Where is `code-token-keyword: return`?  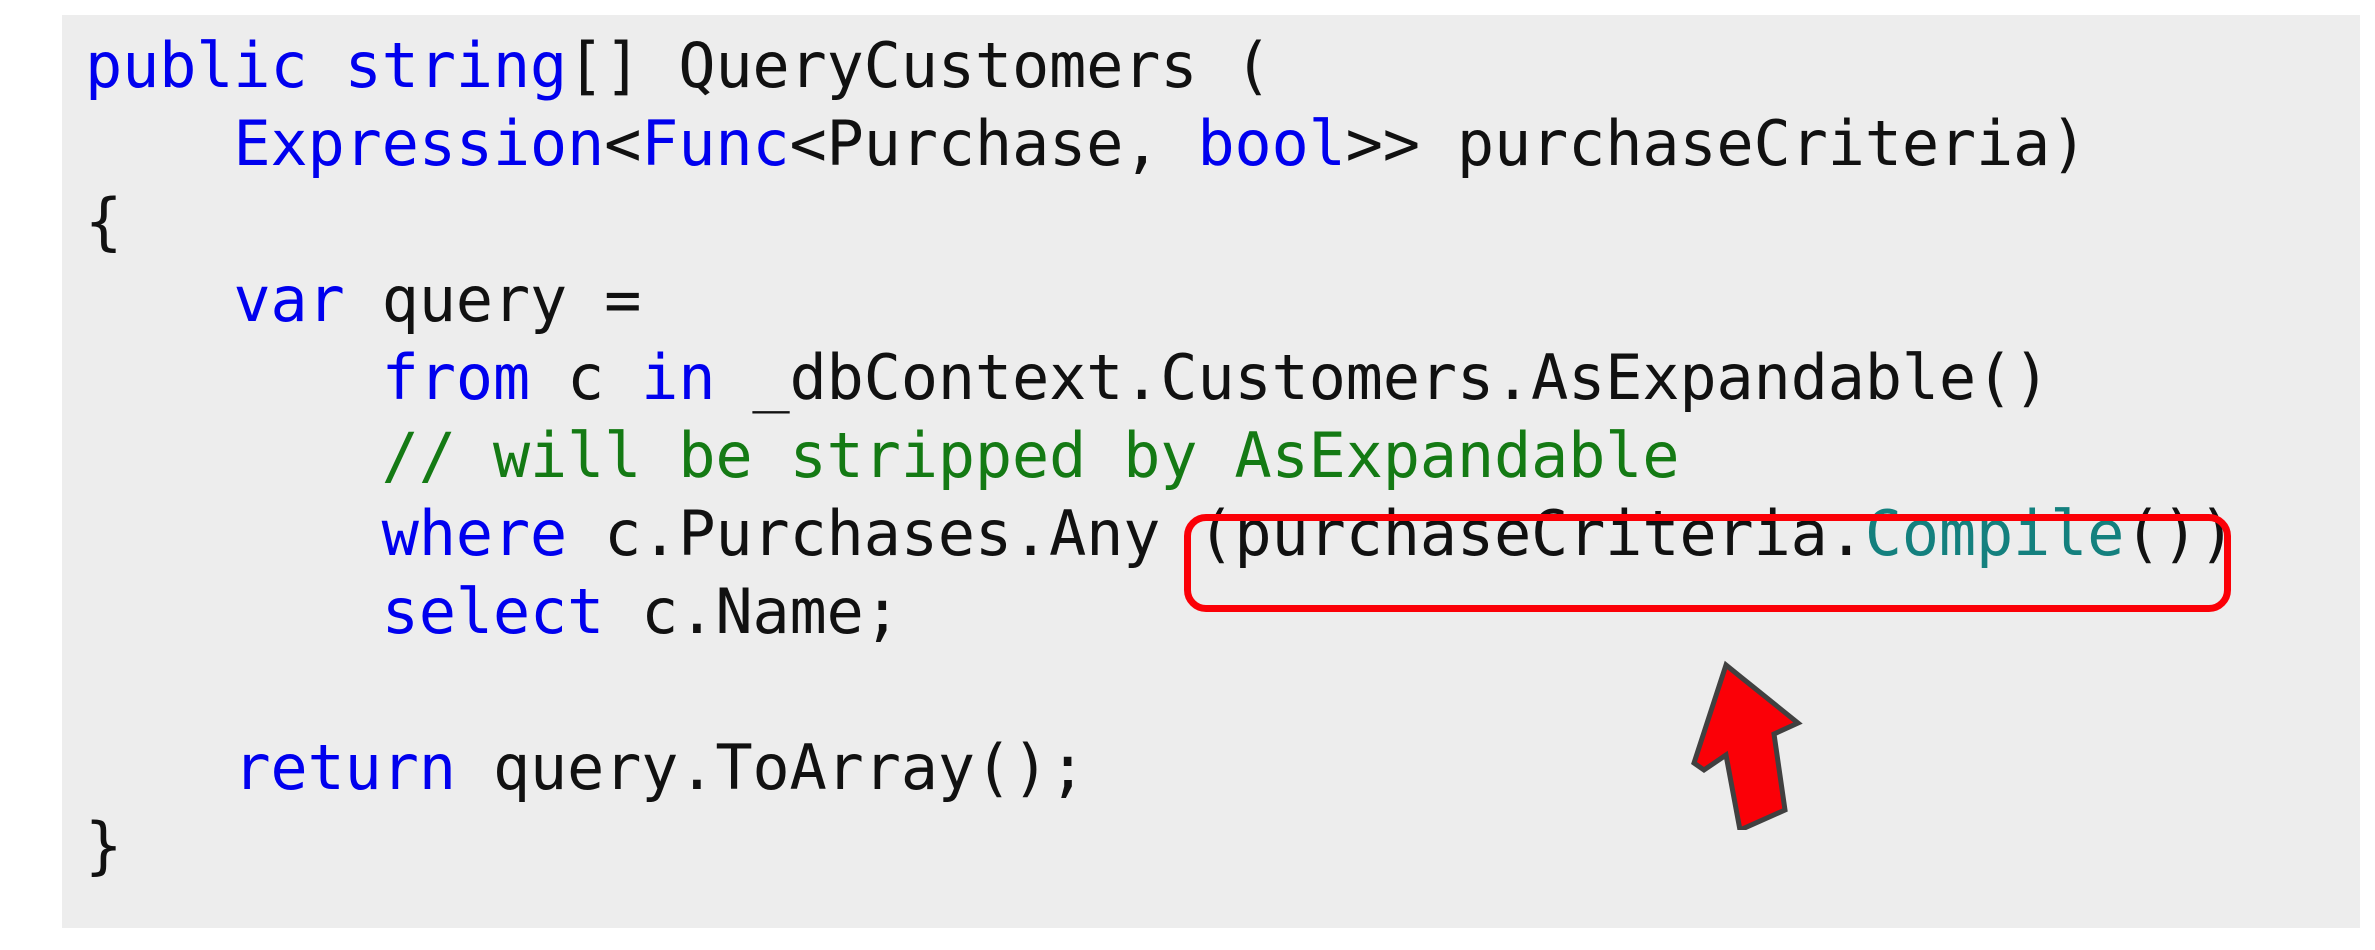 code-token-keyword: return is located at coordinates (344, 767).